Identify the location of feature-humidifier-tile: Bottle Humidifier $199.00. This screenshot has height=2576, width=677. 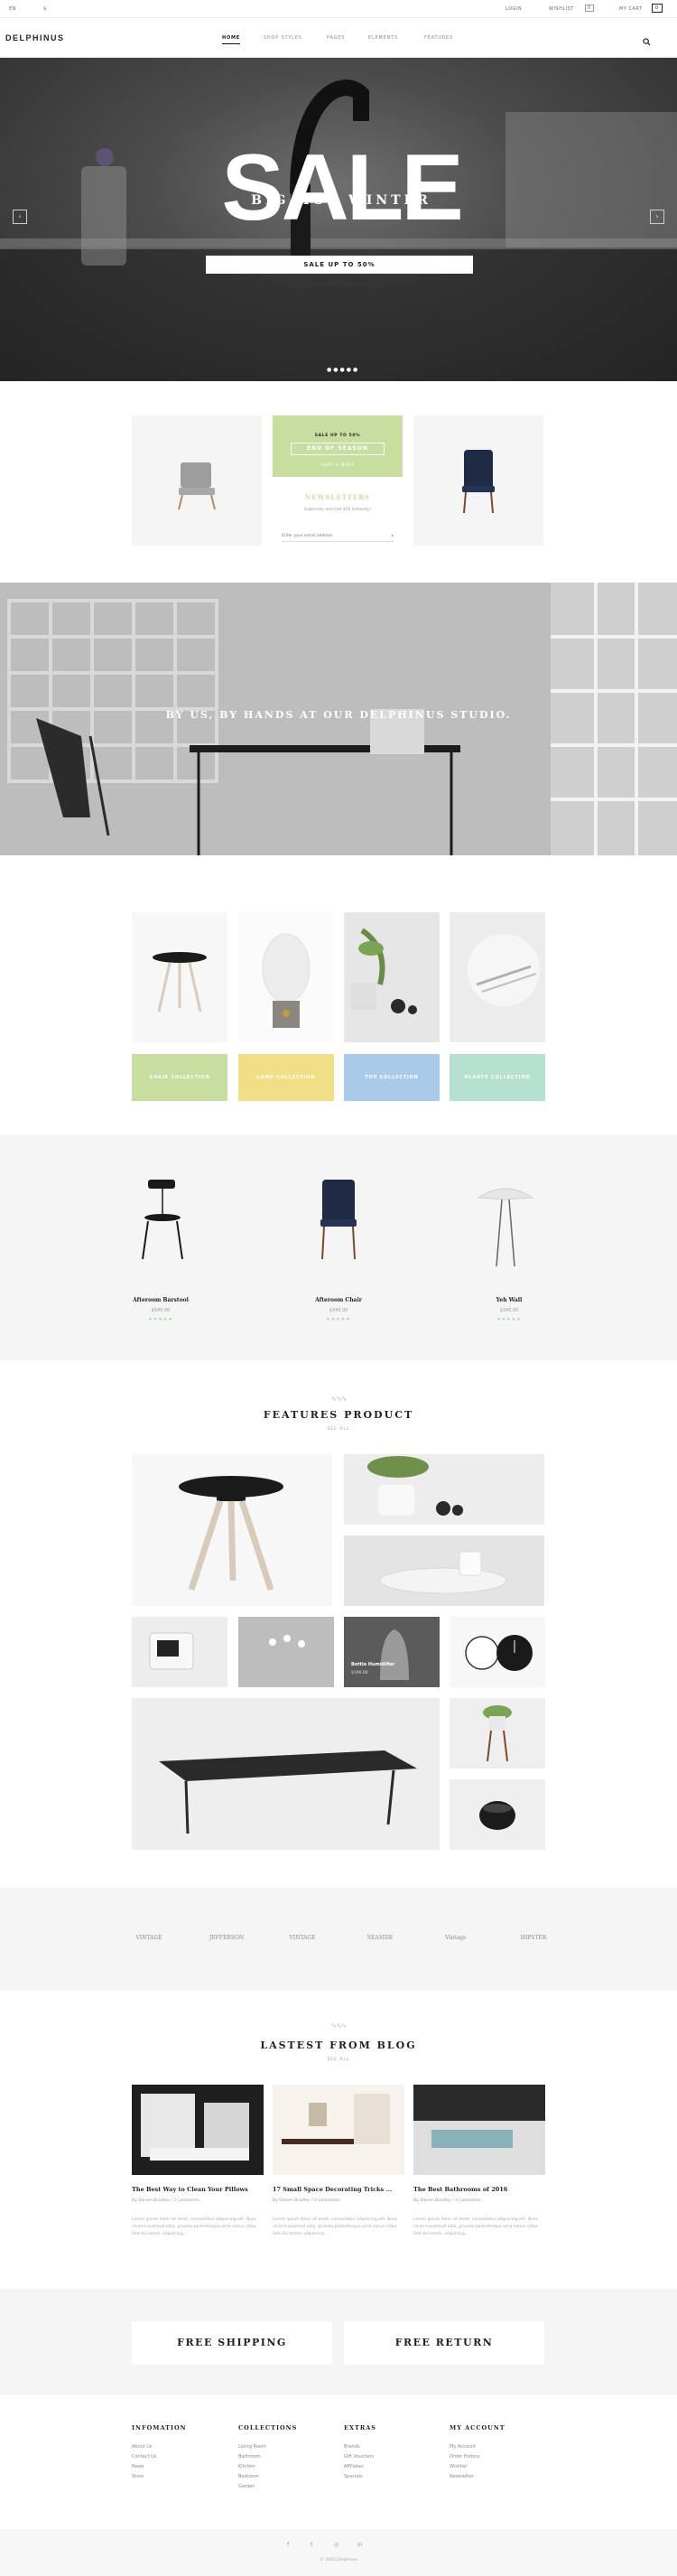
(392, 1652).